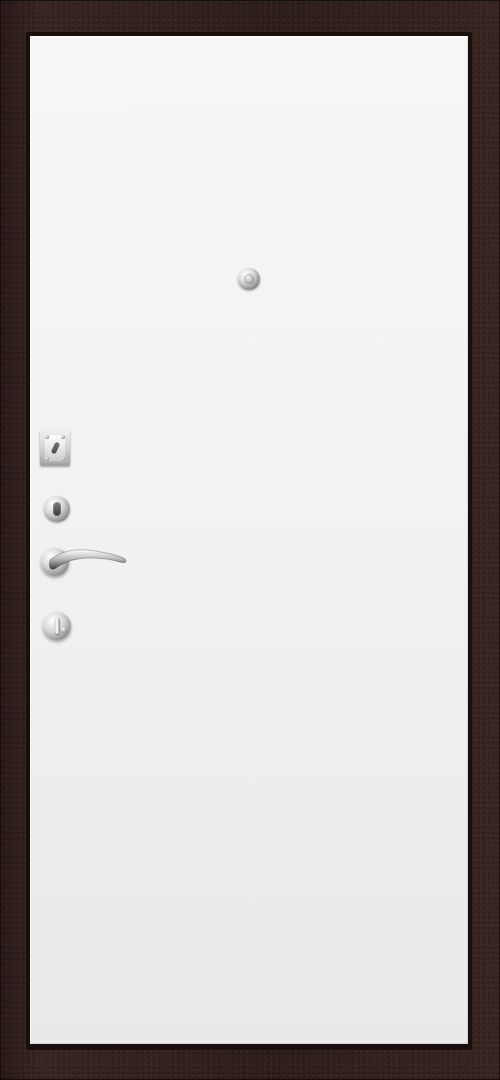 This screenshot has height=1080, width=500. I want to click on cylinder-core, so click(57, 509).